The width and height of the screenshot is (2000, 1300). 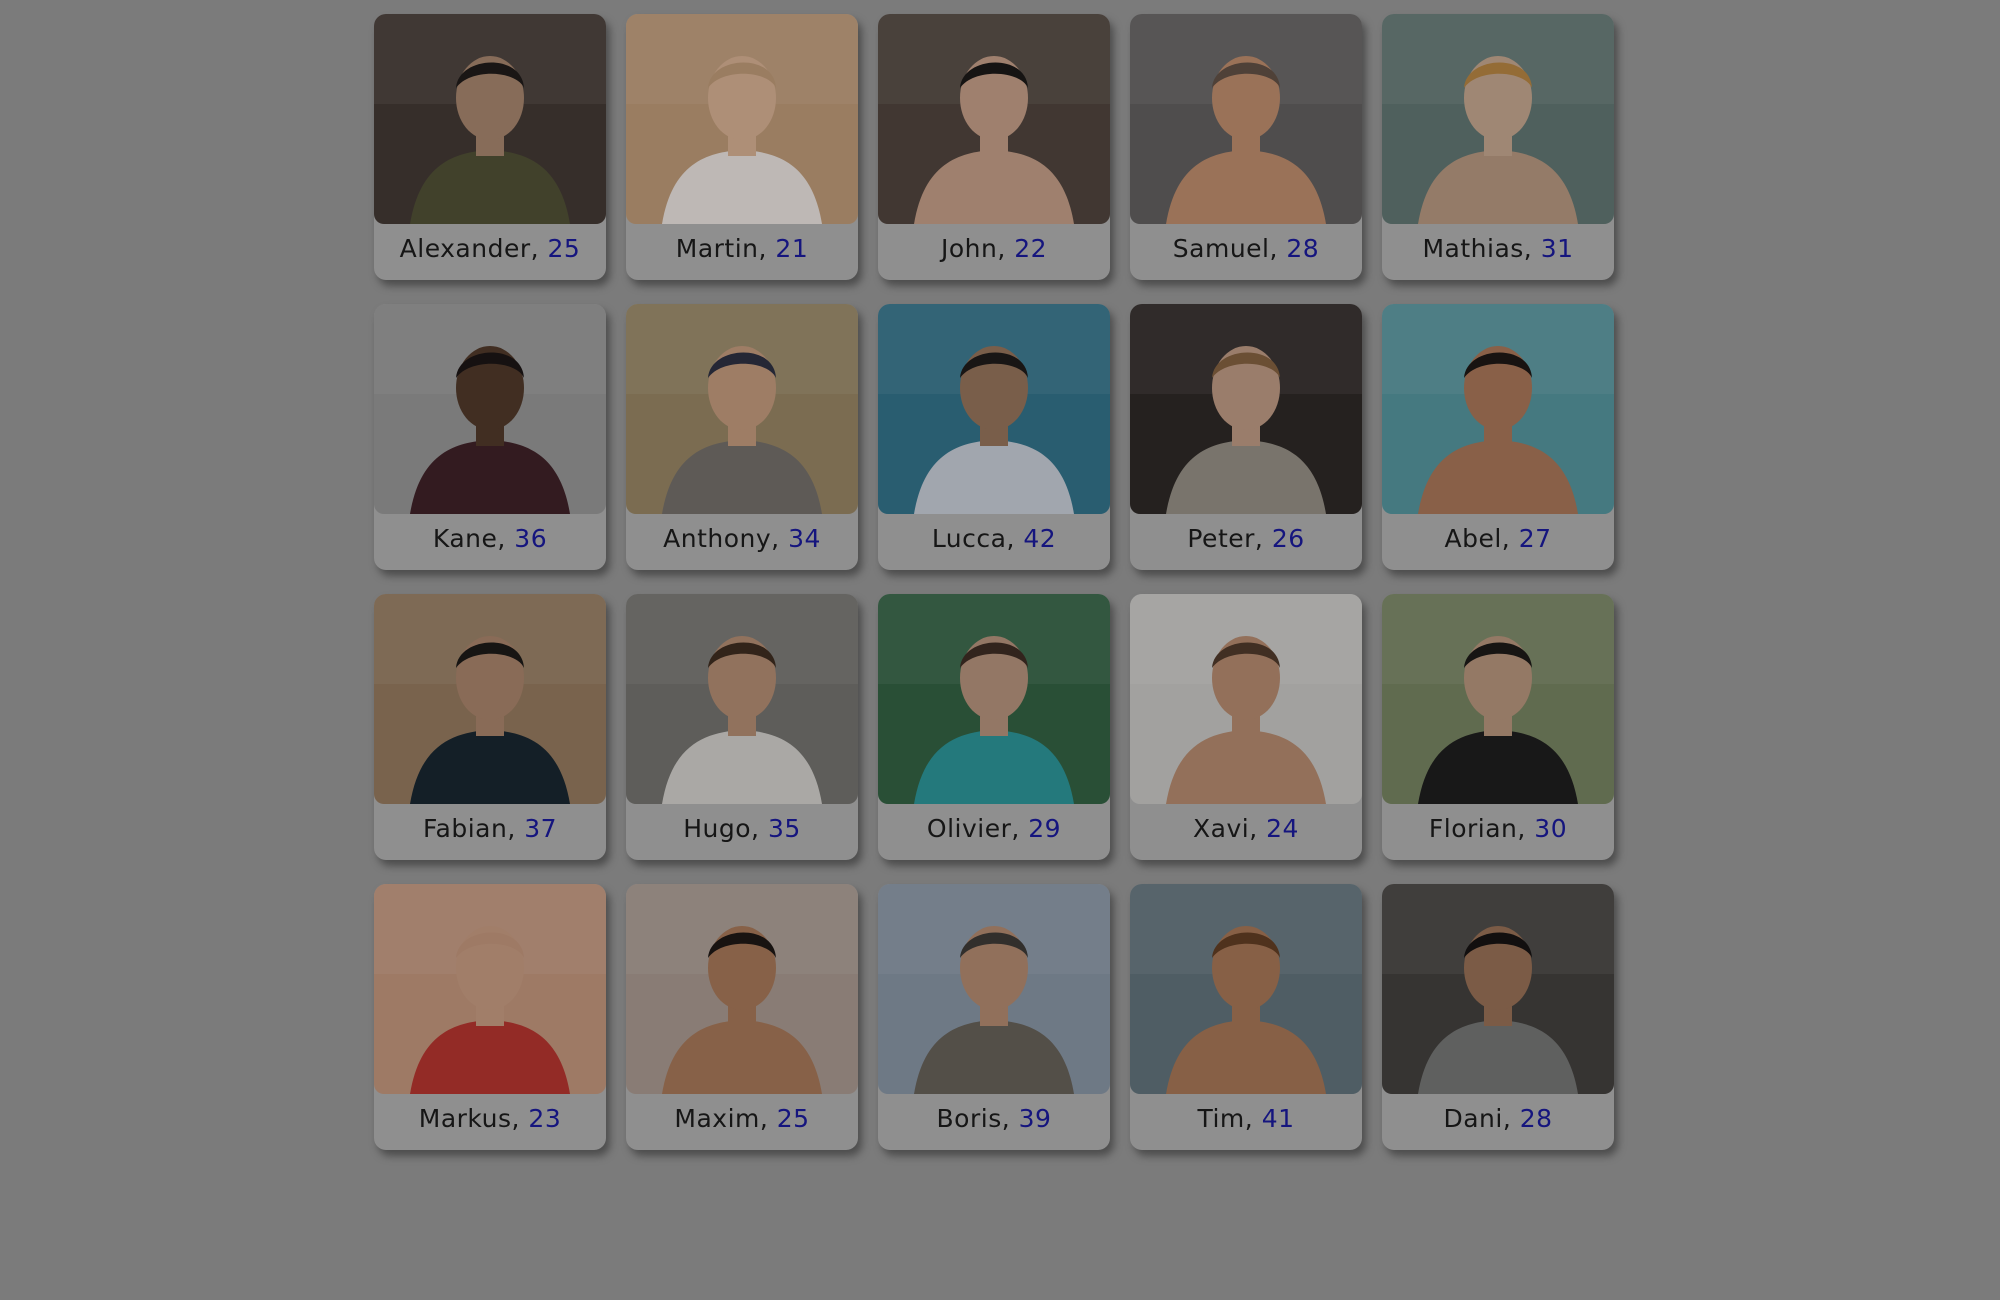 I want to click on profile-card: John, 22, so click(x=994, y=147).